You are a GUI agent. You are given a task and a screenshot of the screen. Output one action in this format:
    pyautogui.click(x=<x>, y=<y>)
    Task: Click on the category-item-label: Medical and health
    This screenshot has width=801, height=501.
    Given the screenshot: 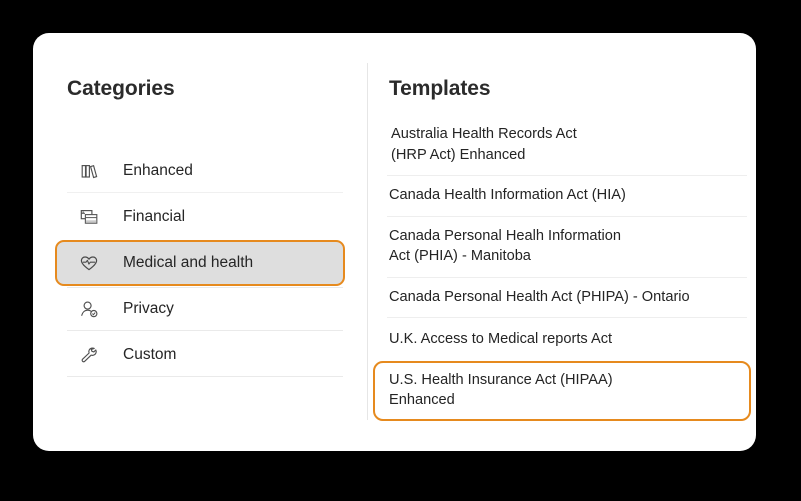 What is the action you would take?
    pyautogui.click(x=188, y=262)
    